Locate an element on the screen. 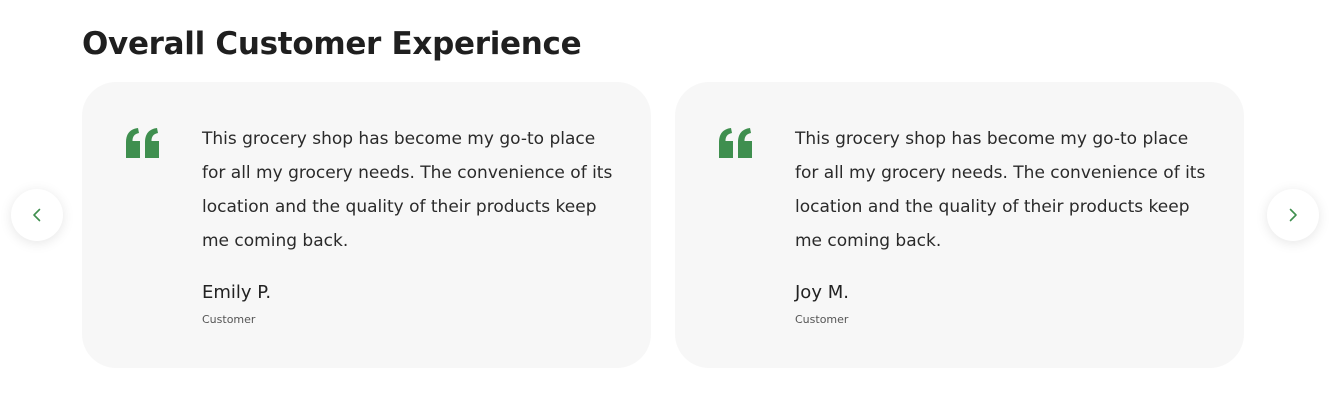  testimonial-author-name: Emily P. is located at coordinates (237, 292).